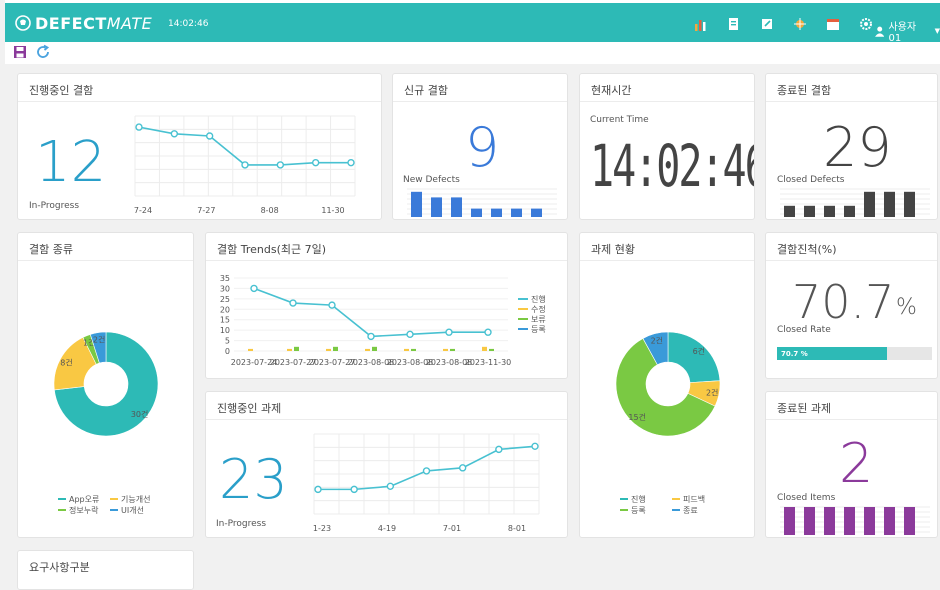 Image resolution: width=940 pixels, height=590 pixels. Describe the element at coordinates (767, 24) in the screenshot. I see `edit-icon` at that location.